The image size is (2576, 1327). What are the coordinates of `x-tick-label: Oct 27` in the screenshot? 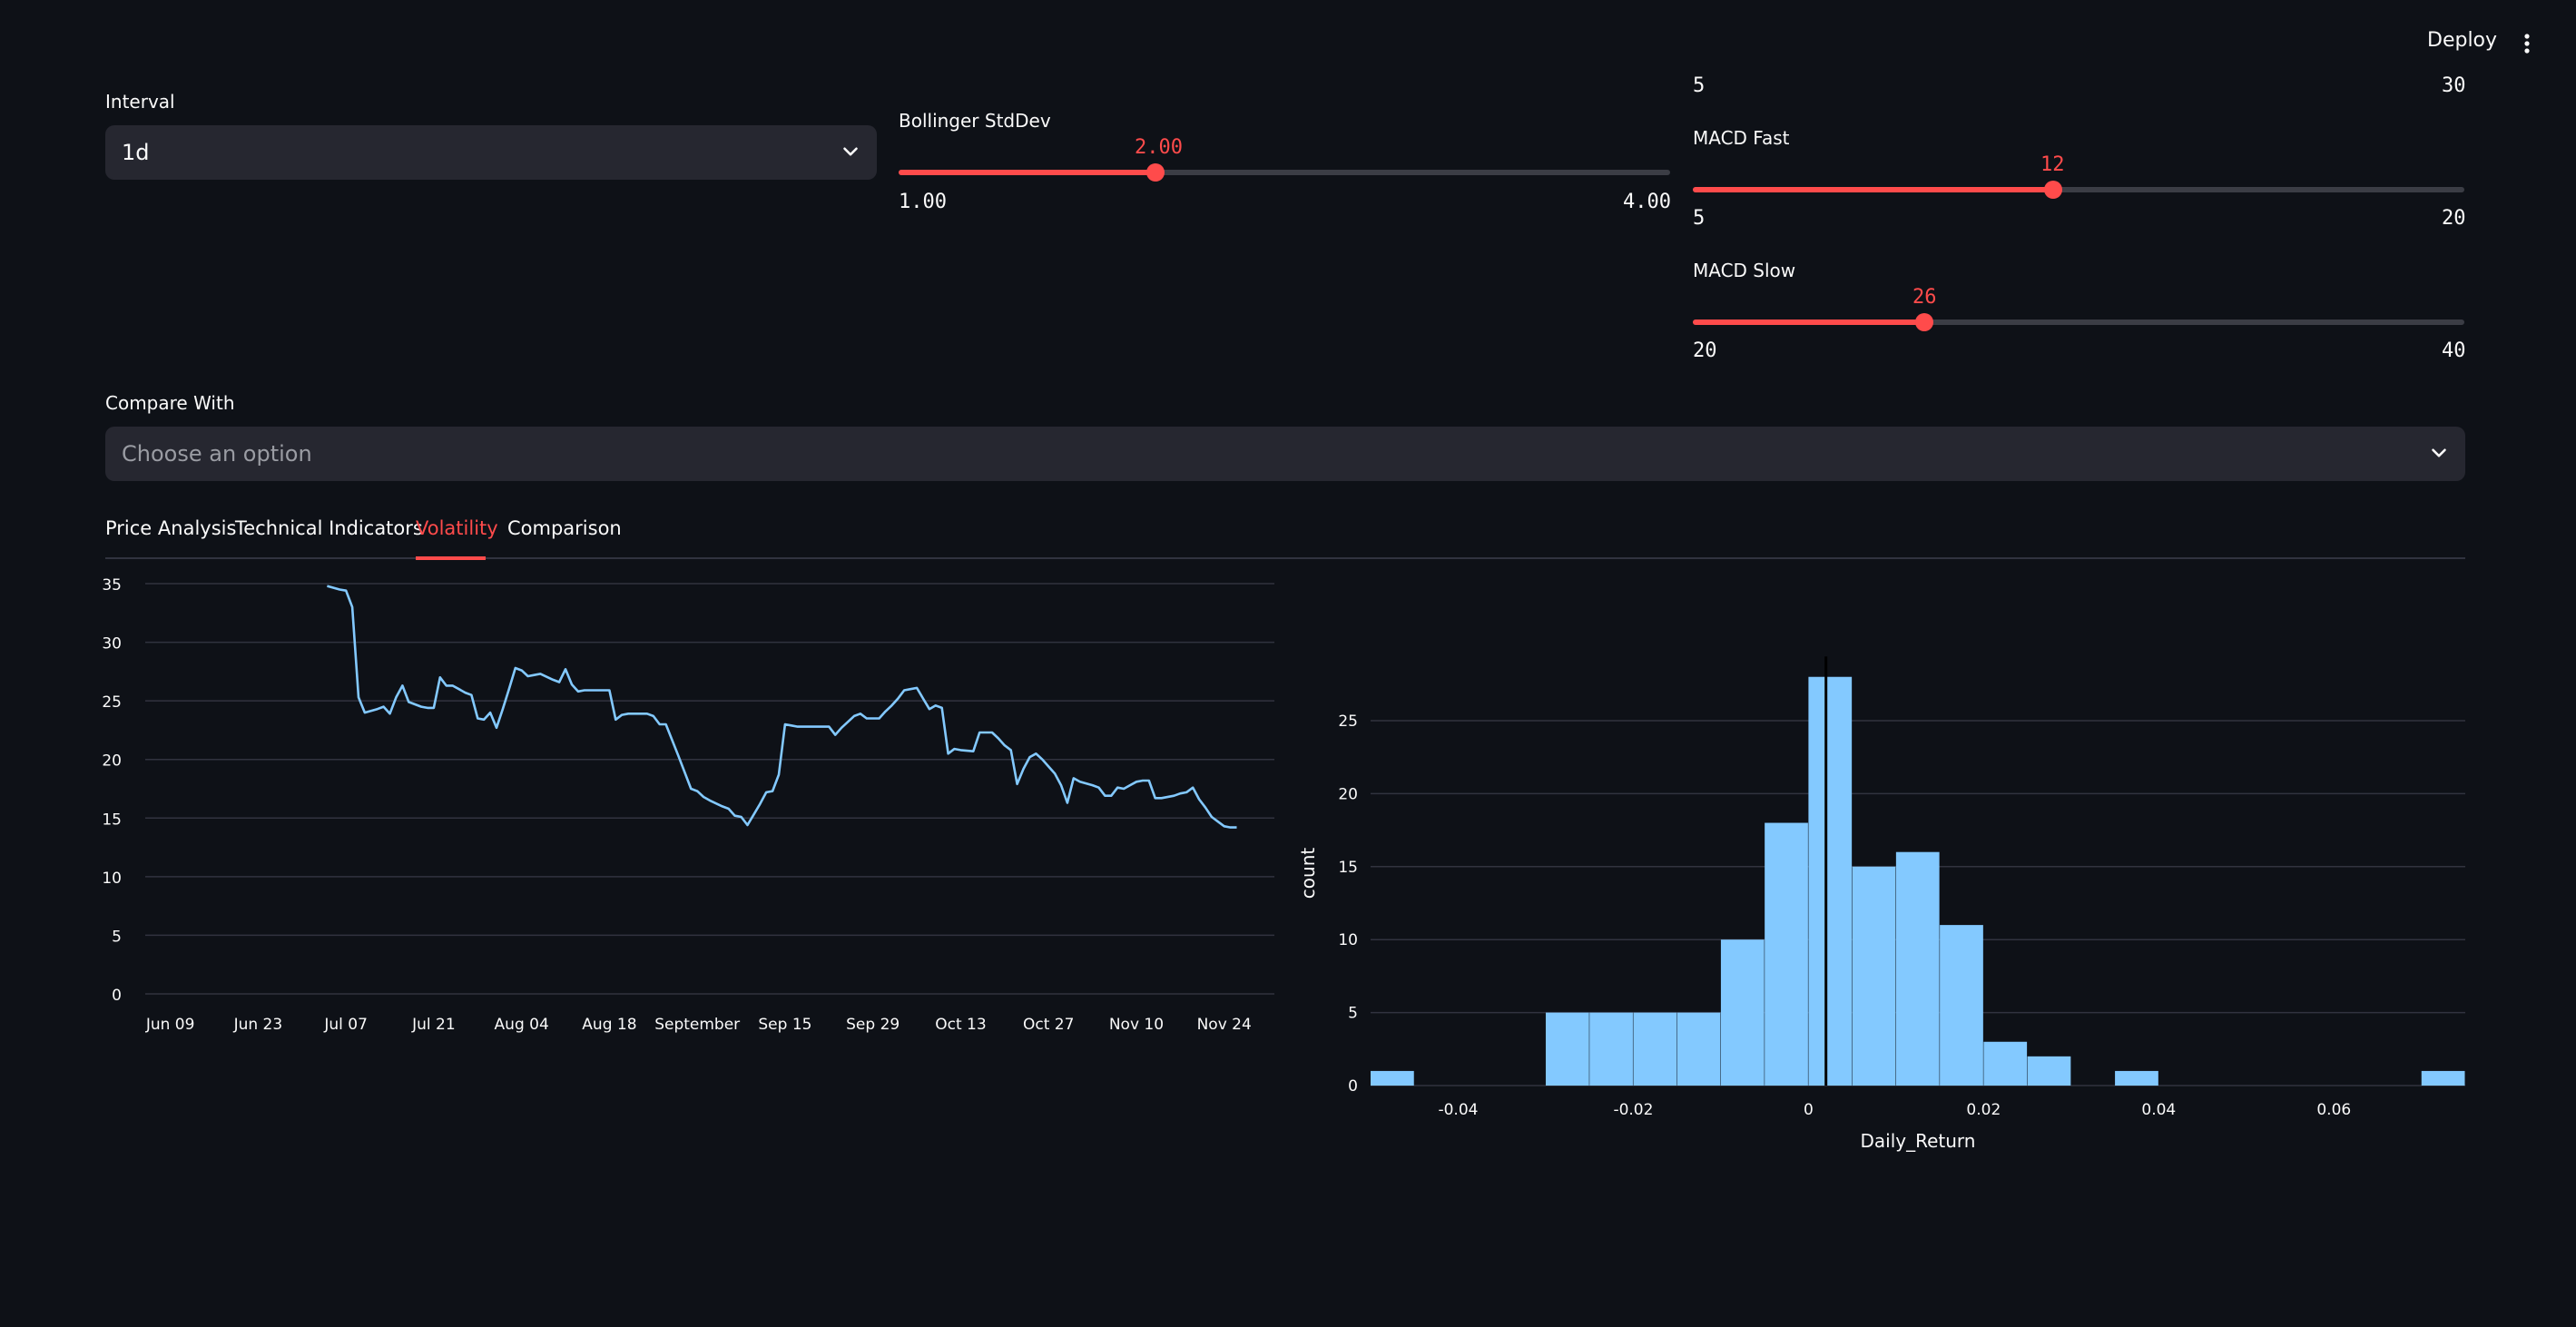 It's located at (1048, 1025).